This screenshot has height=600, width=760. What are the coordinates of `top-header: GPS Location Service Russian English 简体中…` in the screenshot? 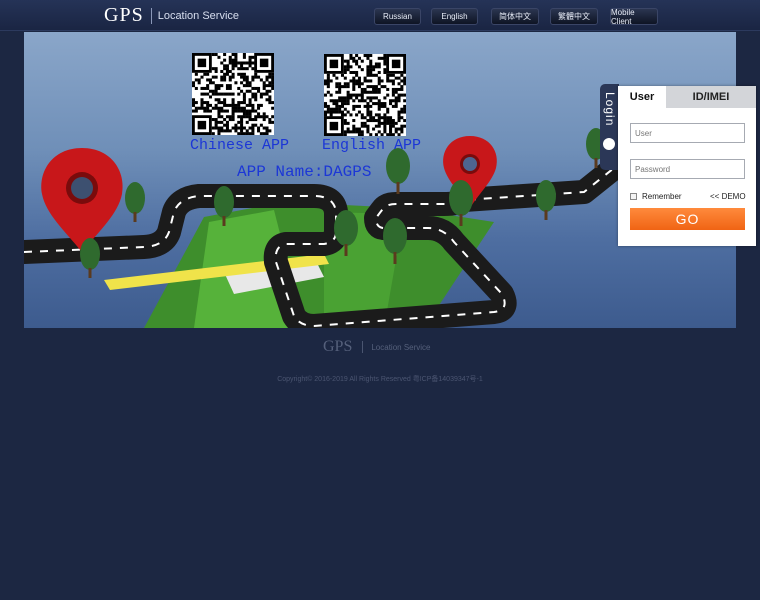 It's located at (380, 15).